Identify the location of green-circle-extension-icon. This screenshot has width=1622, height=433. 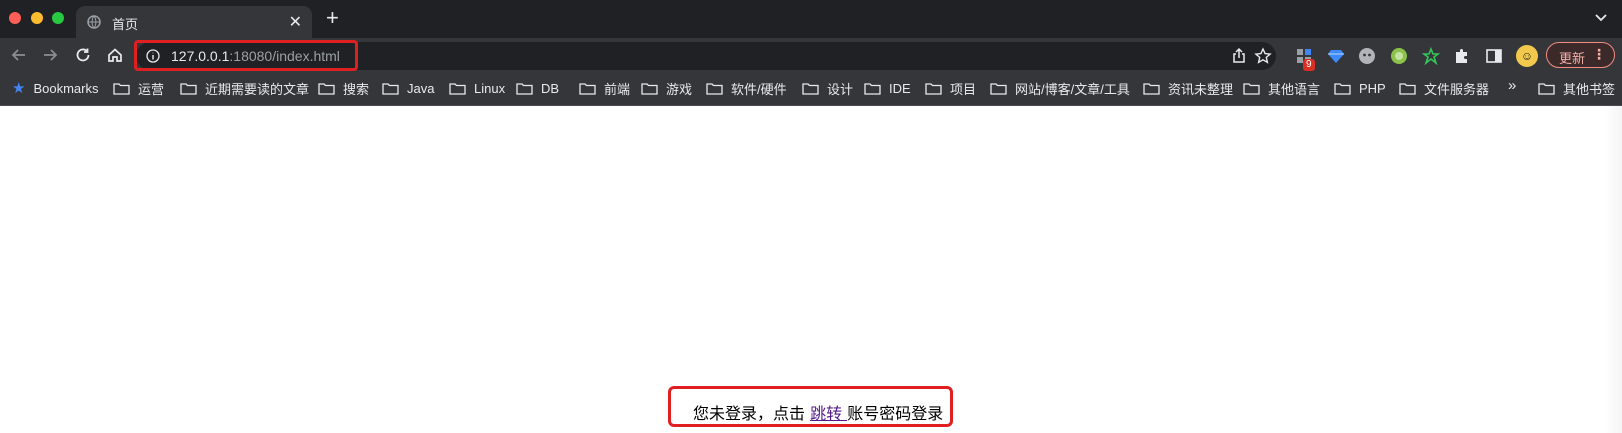
(1399, 56).